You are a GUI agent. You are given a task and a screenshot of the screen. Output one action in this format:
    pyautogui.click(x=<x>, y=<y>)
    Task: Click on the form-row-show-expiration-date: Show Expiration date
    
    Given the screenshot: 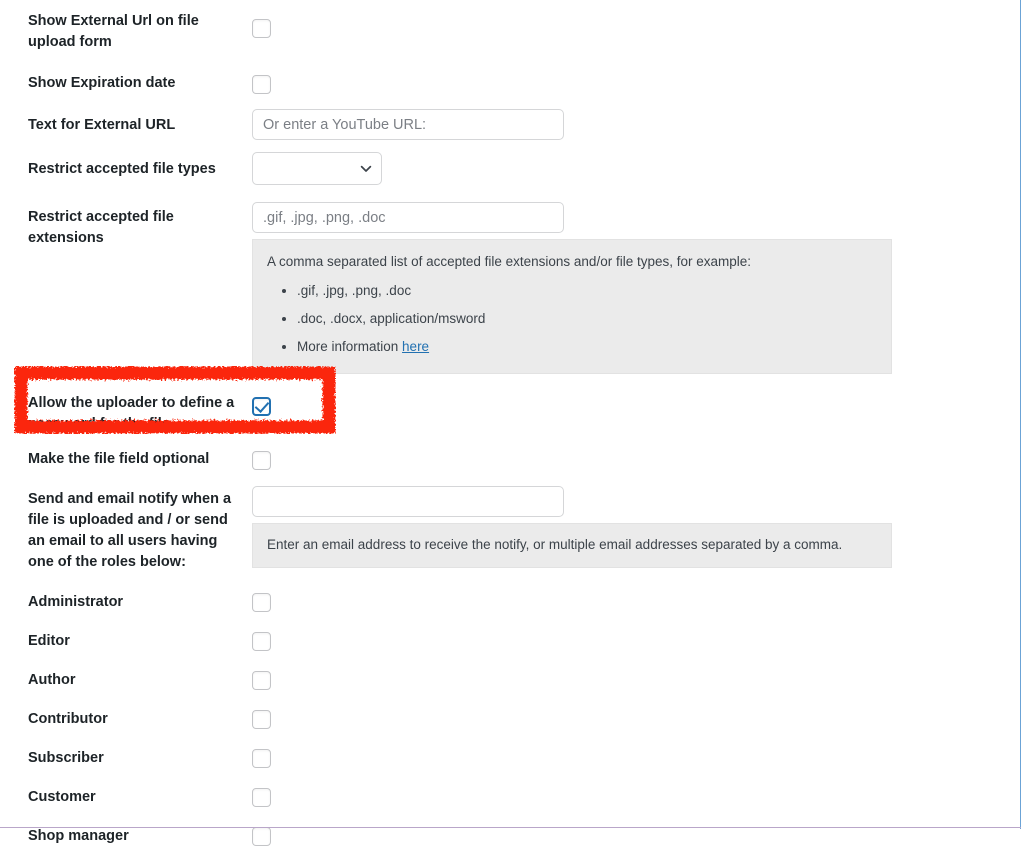 What is the action you would take?
    pyautogui.click(x=500, y=83)
    